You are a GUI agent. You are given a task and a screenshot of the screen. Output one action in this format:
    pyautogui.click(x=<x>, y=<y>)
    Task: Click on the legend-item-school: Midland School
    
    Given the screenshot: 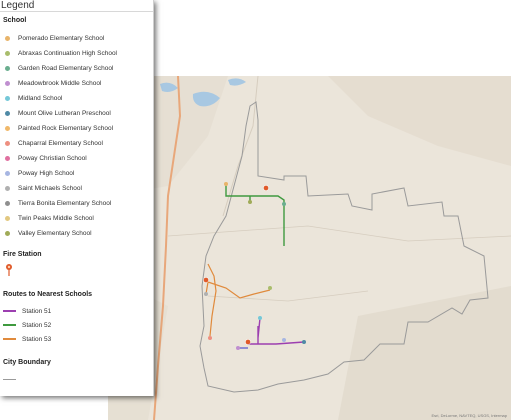 What is the action you would take?
    pyautogui.click(x=33, y=98)
    